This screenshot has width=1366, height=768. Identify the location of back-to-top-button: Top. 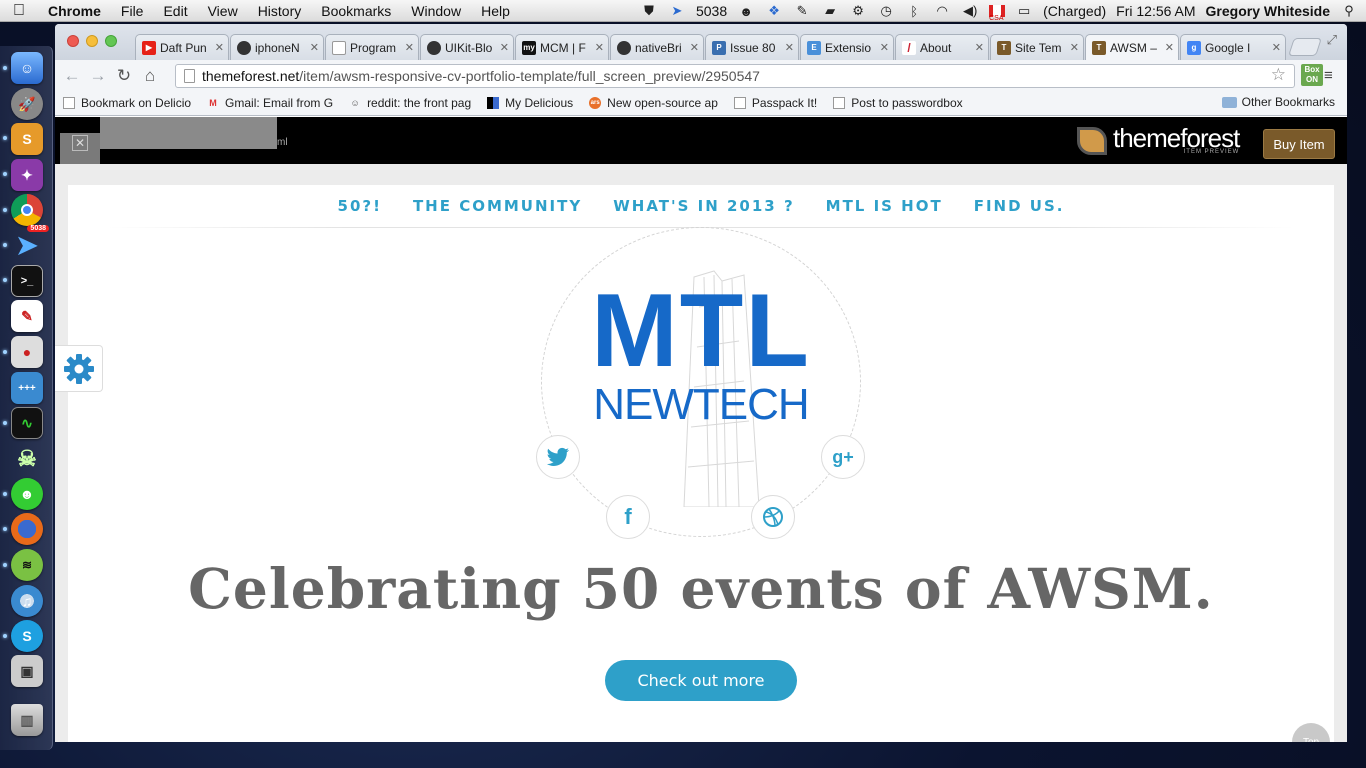
(1311, 732).